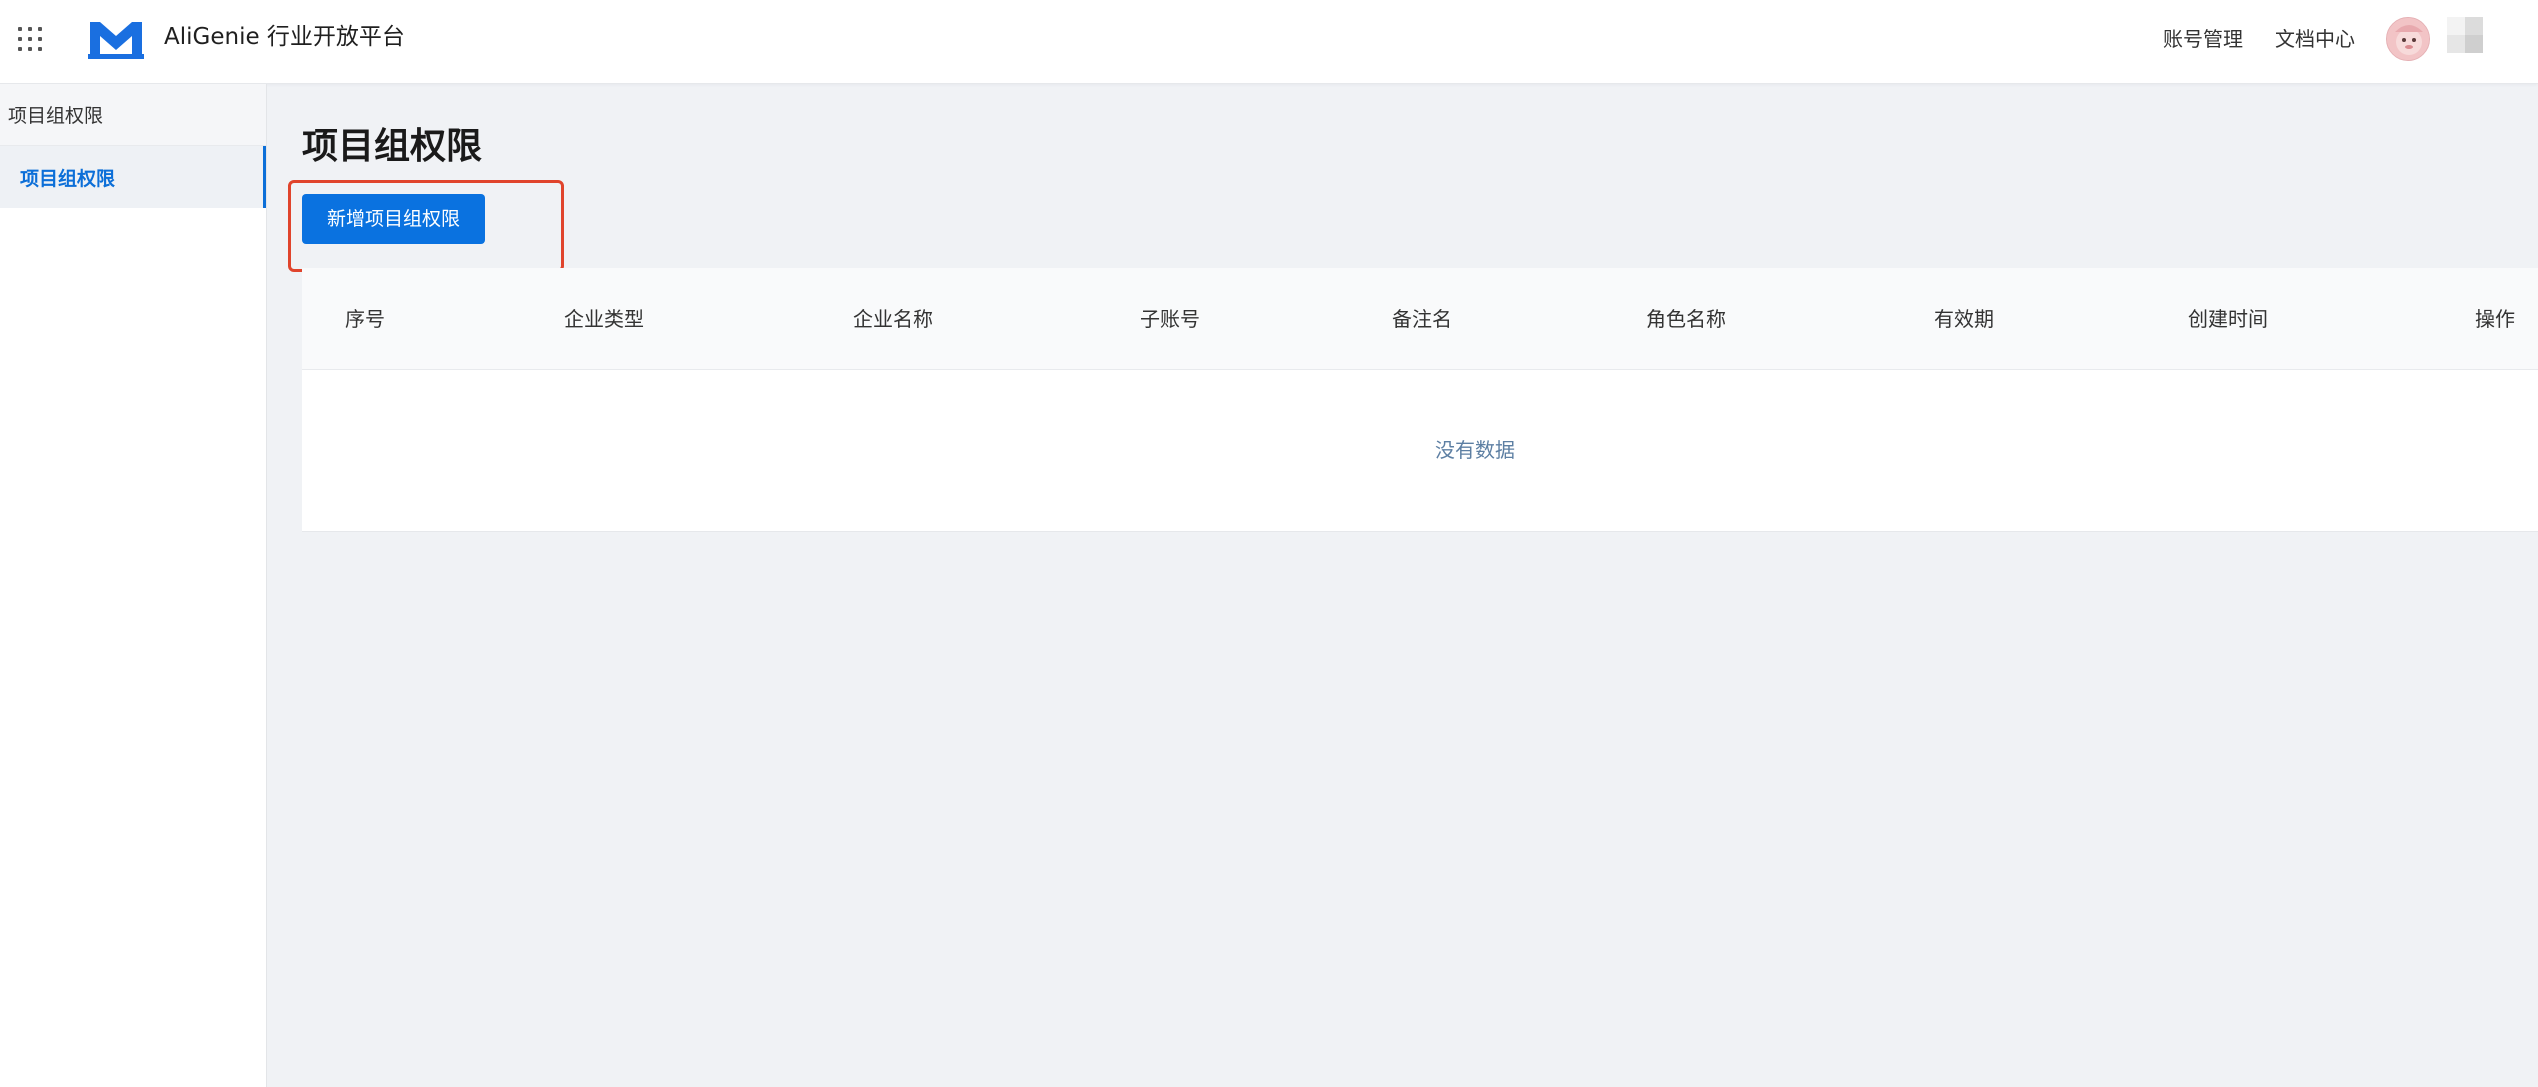 The image size is (2538, 1087). Describe the element at coordinates (116, 40) in the screenshot. I see `aligenie-logo` at that location.